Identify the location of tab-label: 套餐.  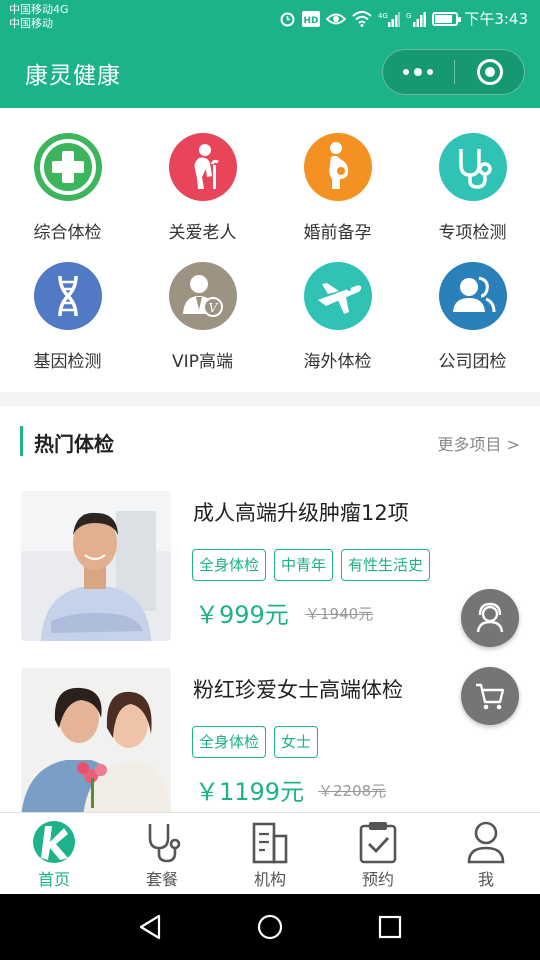
(161, 879).